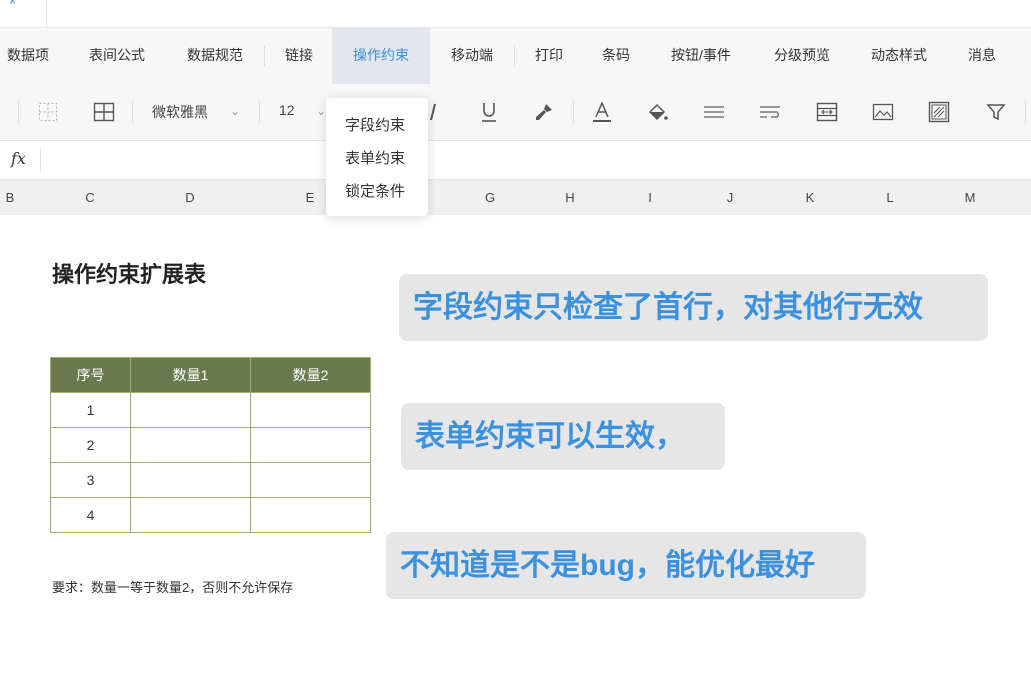 This screenshot has height=679, width=1031. Describe the element at coordinates (668, 307) in the screenshot. I see `callout-text: 字段约束只检查了首行，对其他行无效` at that location.